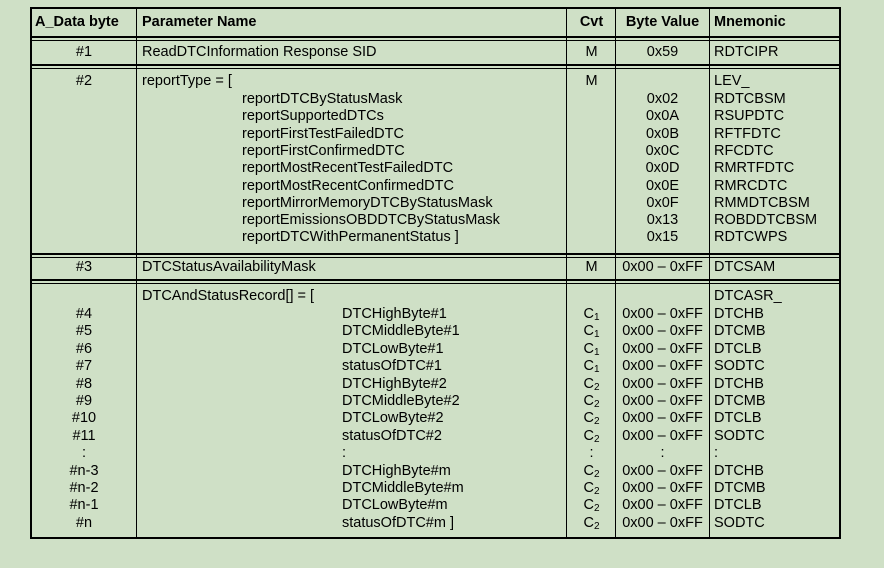 The width and height of the screenshot is (884, 568). Describe the element at coordinates (766, 220) in the screenshot. I see `report-type-mnemonic: ROBDDTCBSM` at that location.